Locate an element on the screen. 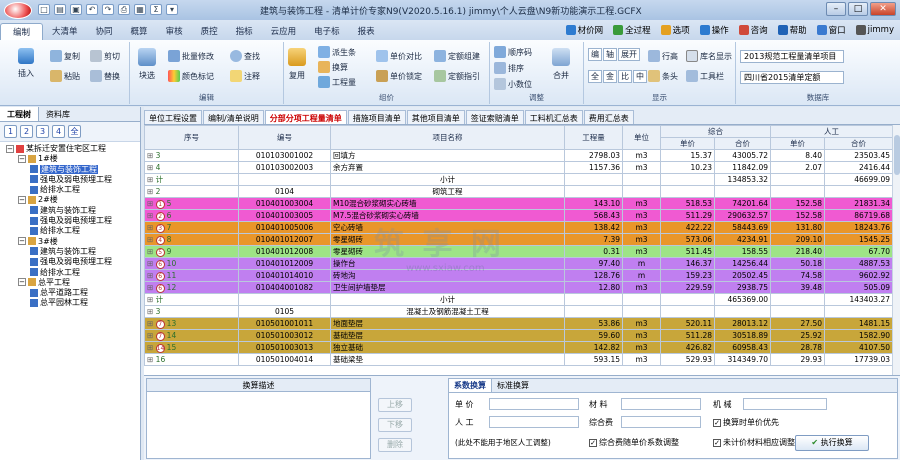 This screenshot has width=900, height=460. top-tool-2: 选项 is located at coordinates (675, 30).